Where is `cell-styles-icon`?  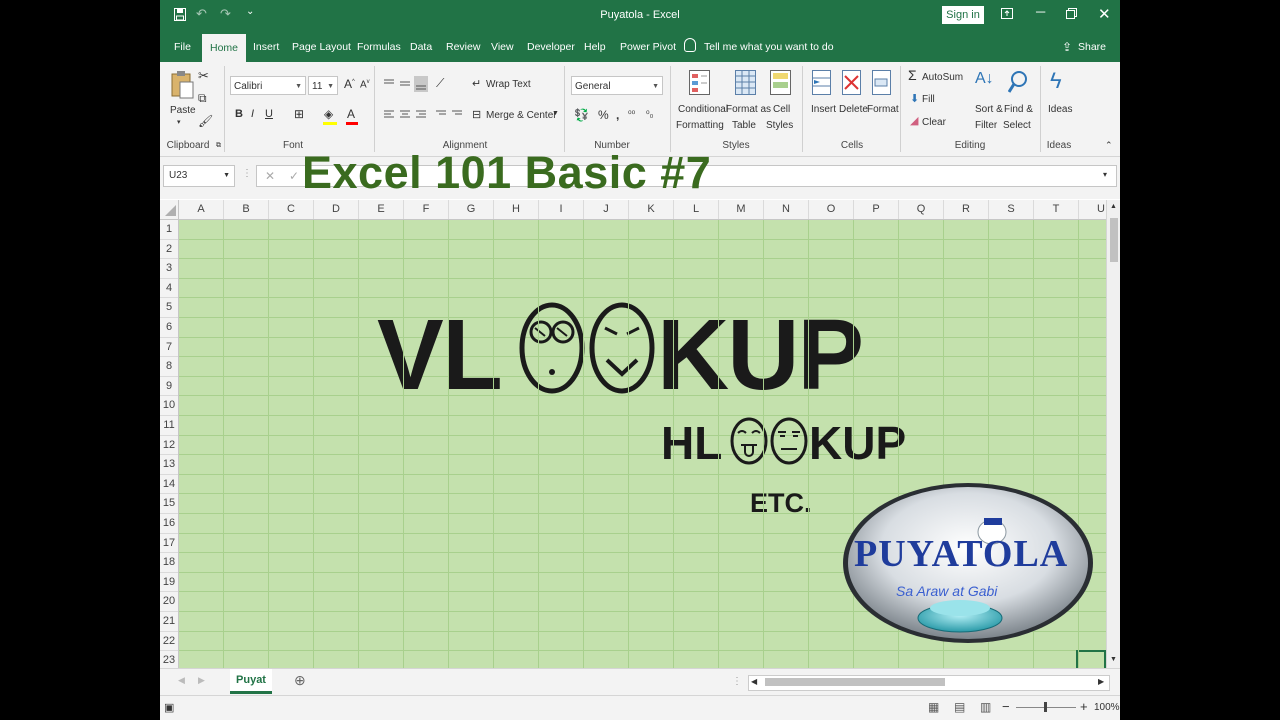 cell-styles-icon is located at coordinates (781, 85).